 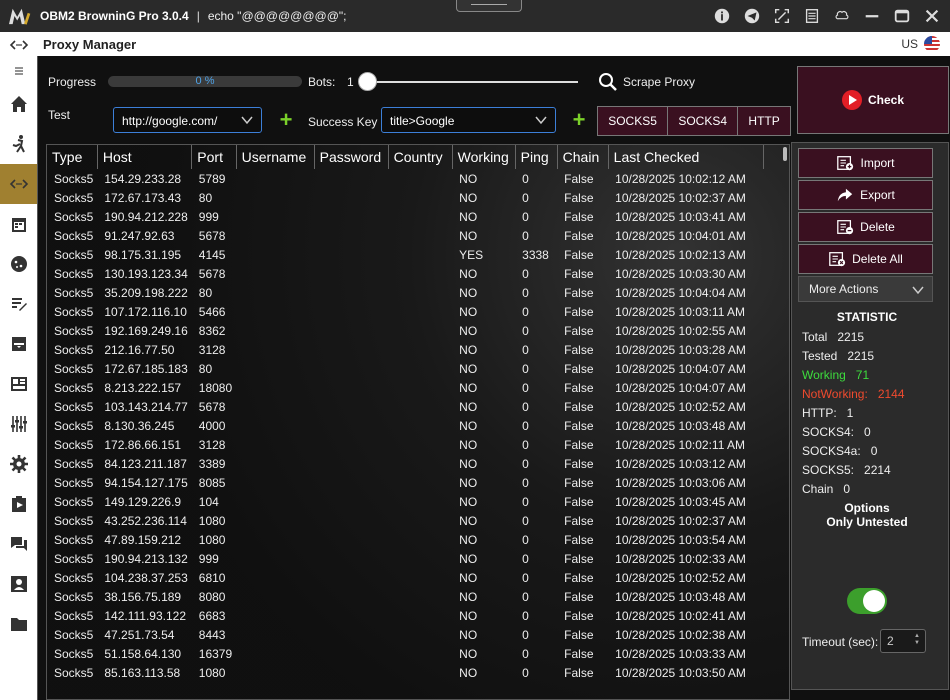 What do you see at coordinates (865, 227) in the screenshot?
I see `delete-button: Delete` at bounding box center [865, 227].